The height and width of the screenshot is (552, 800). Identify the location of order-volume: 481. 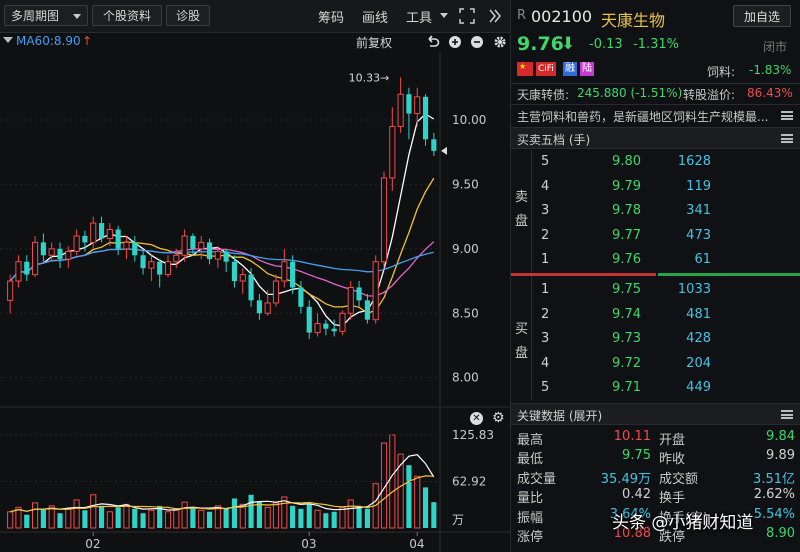
(698, 314).